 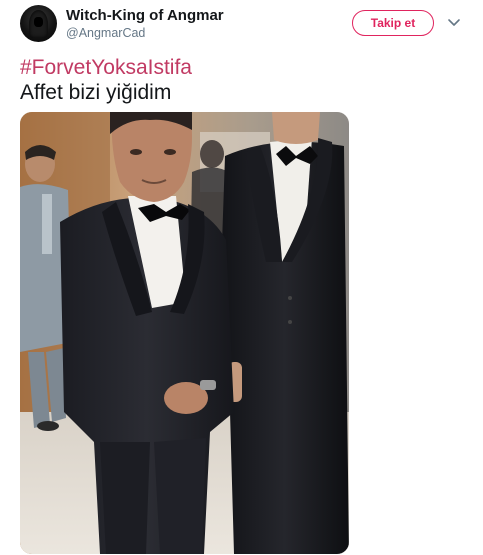 I want to click on chevron-down-icon, so click(x=454, y=23).